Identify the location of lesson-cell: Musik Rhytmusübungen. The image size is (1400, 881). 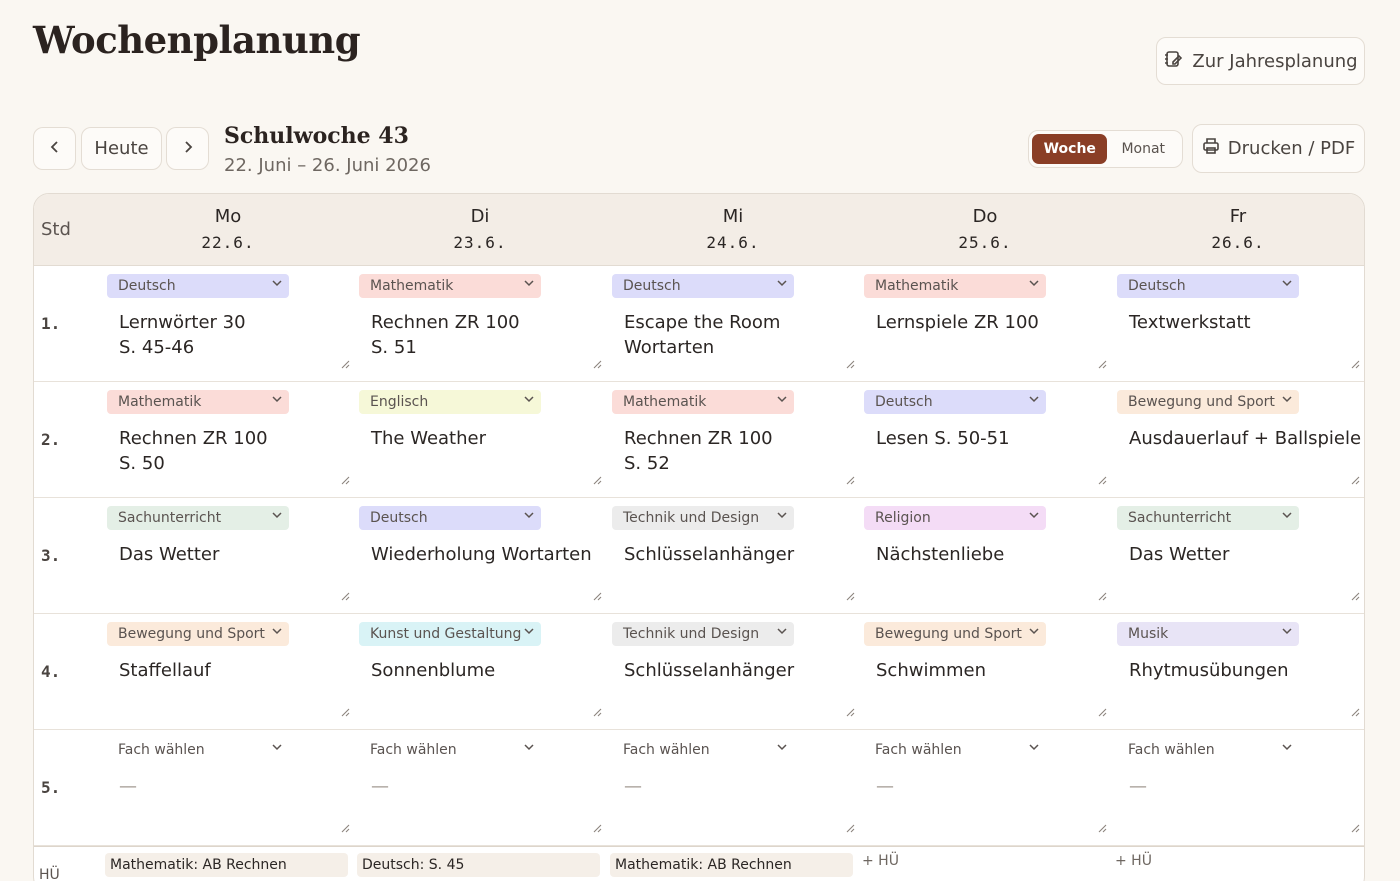
(1240, 672).